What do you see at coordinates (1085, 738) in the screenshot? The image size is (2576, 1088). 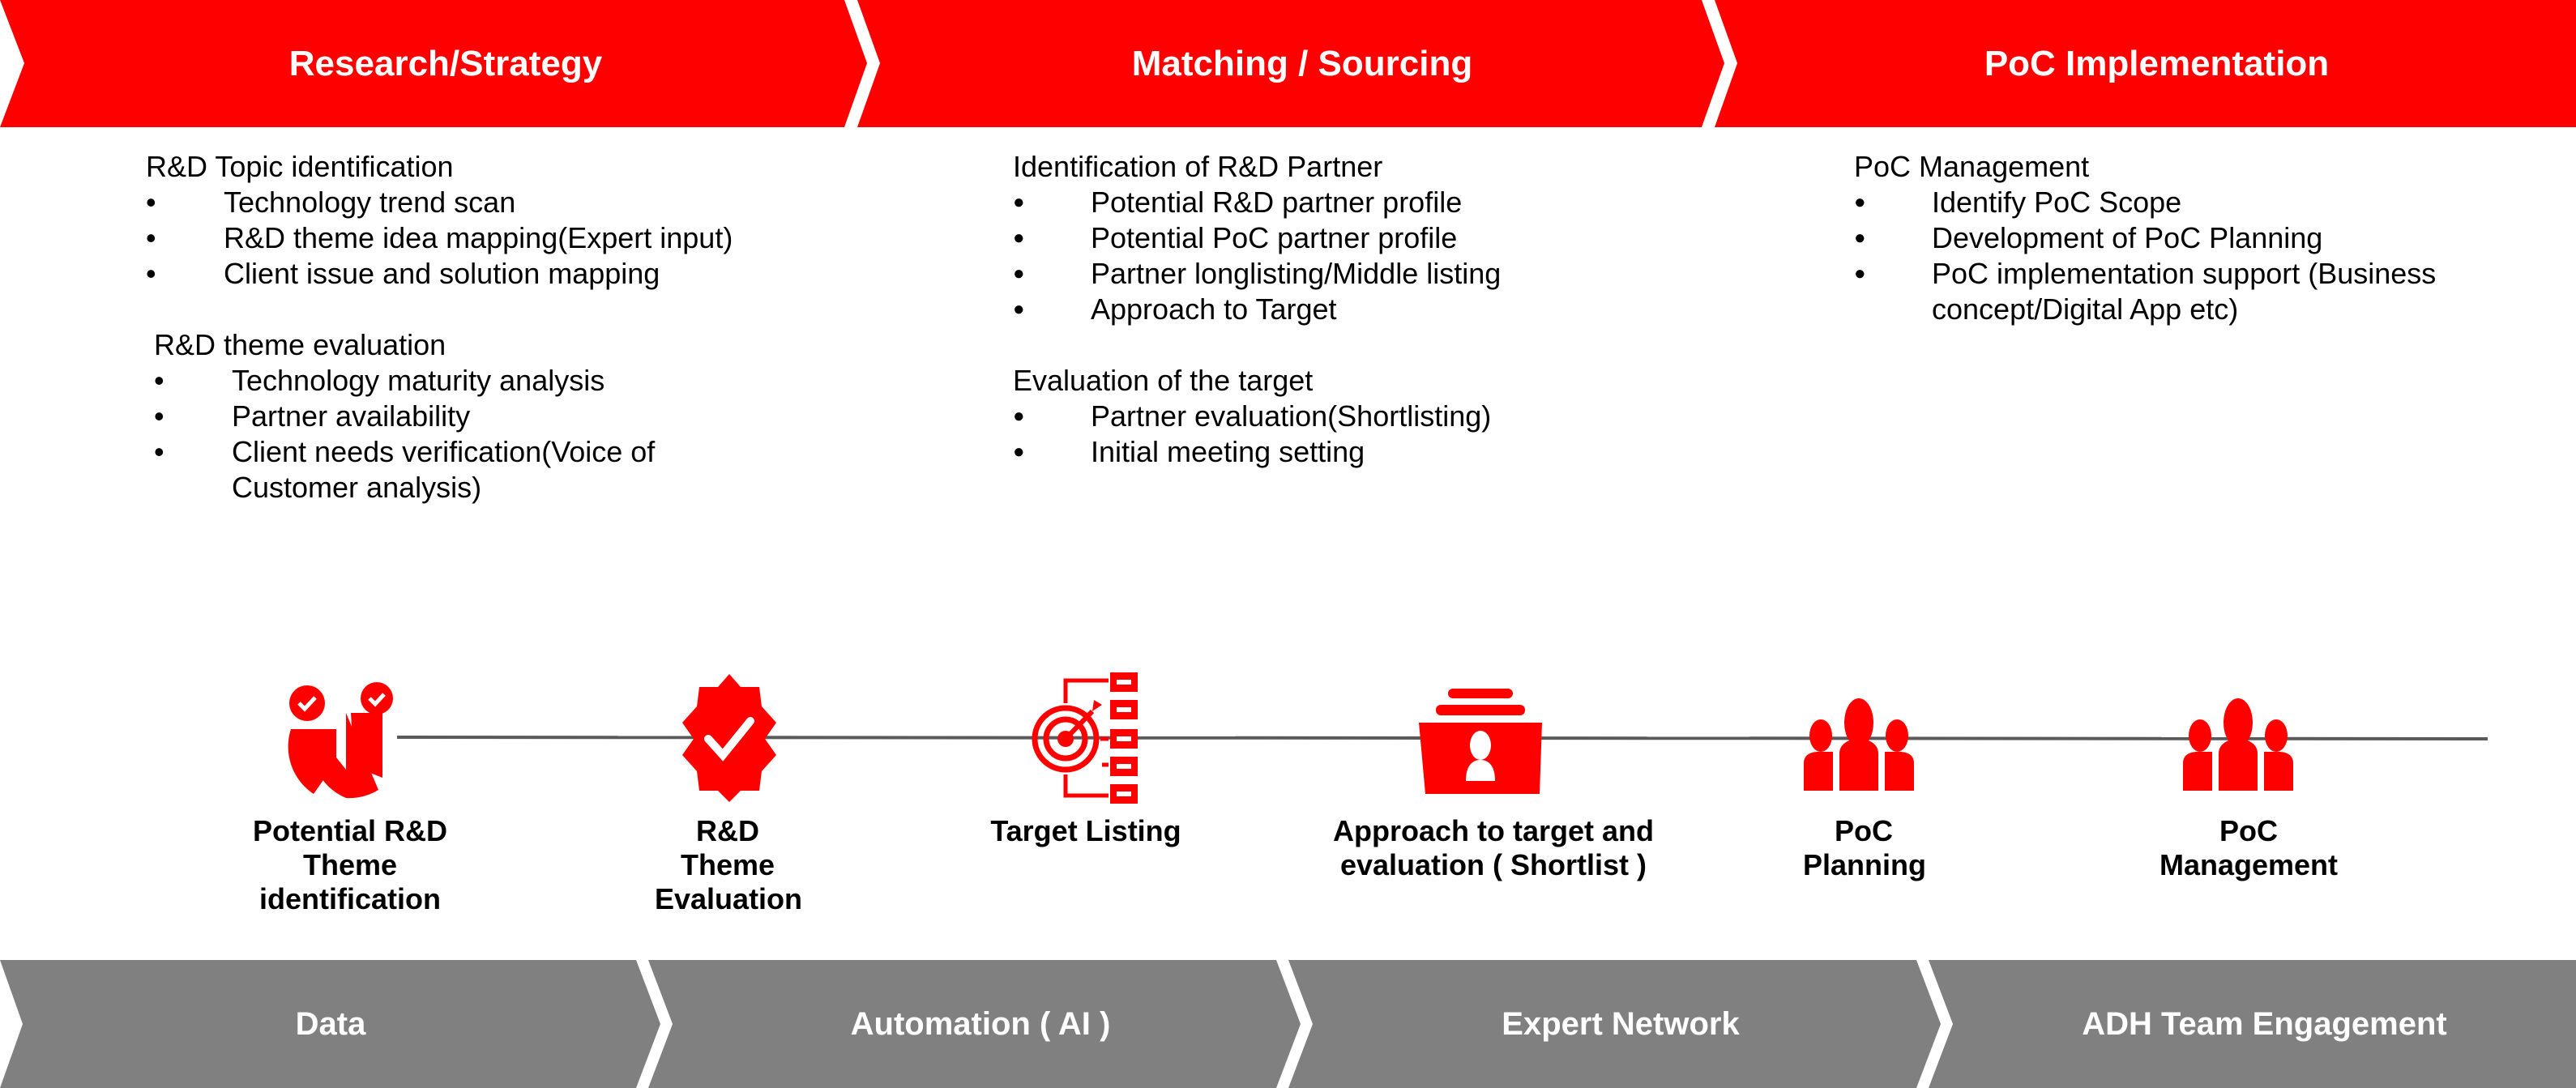 I see `target-list-icon` at bounding box center [1085, 738].